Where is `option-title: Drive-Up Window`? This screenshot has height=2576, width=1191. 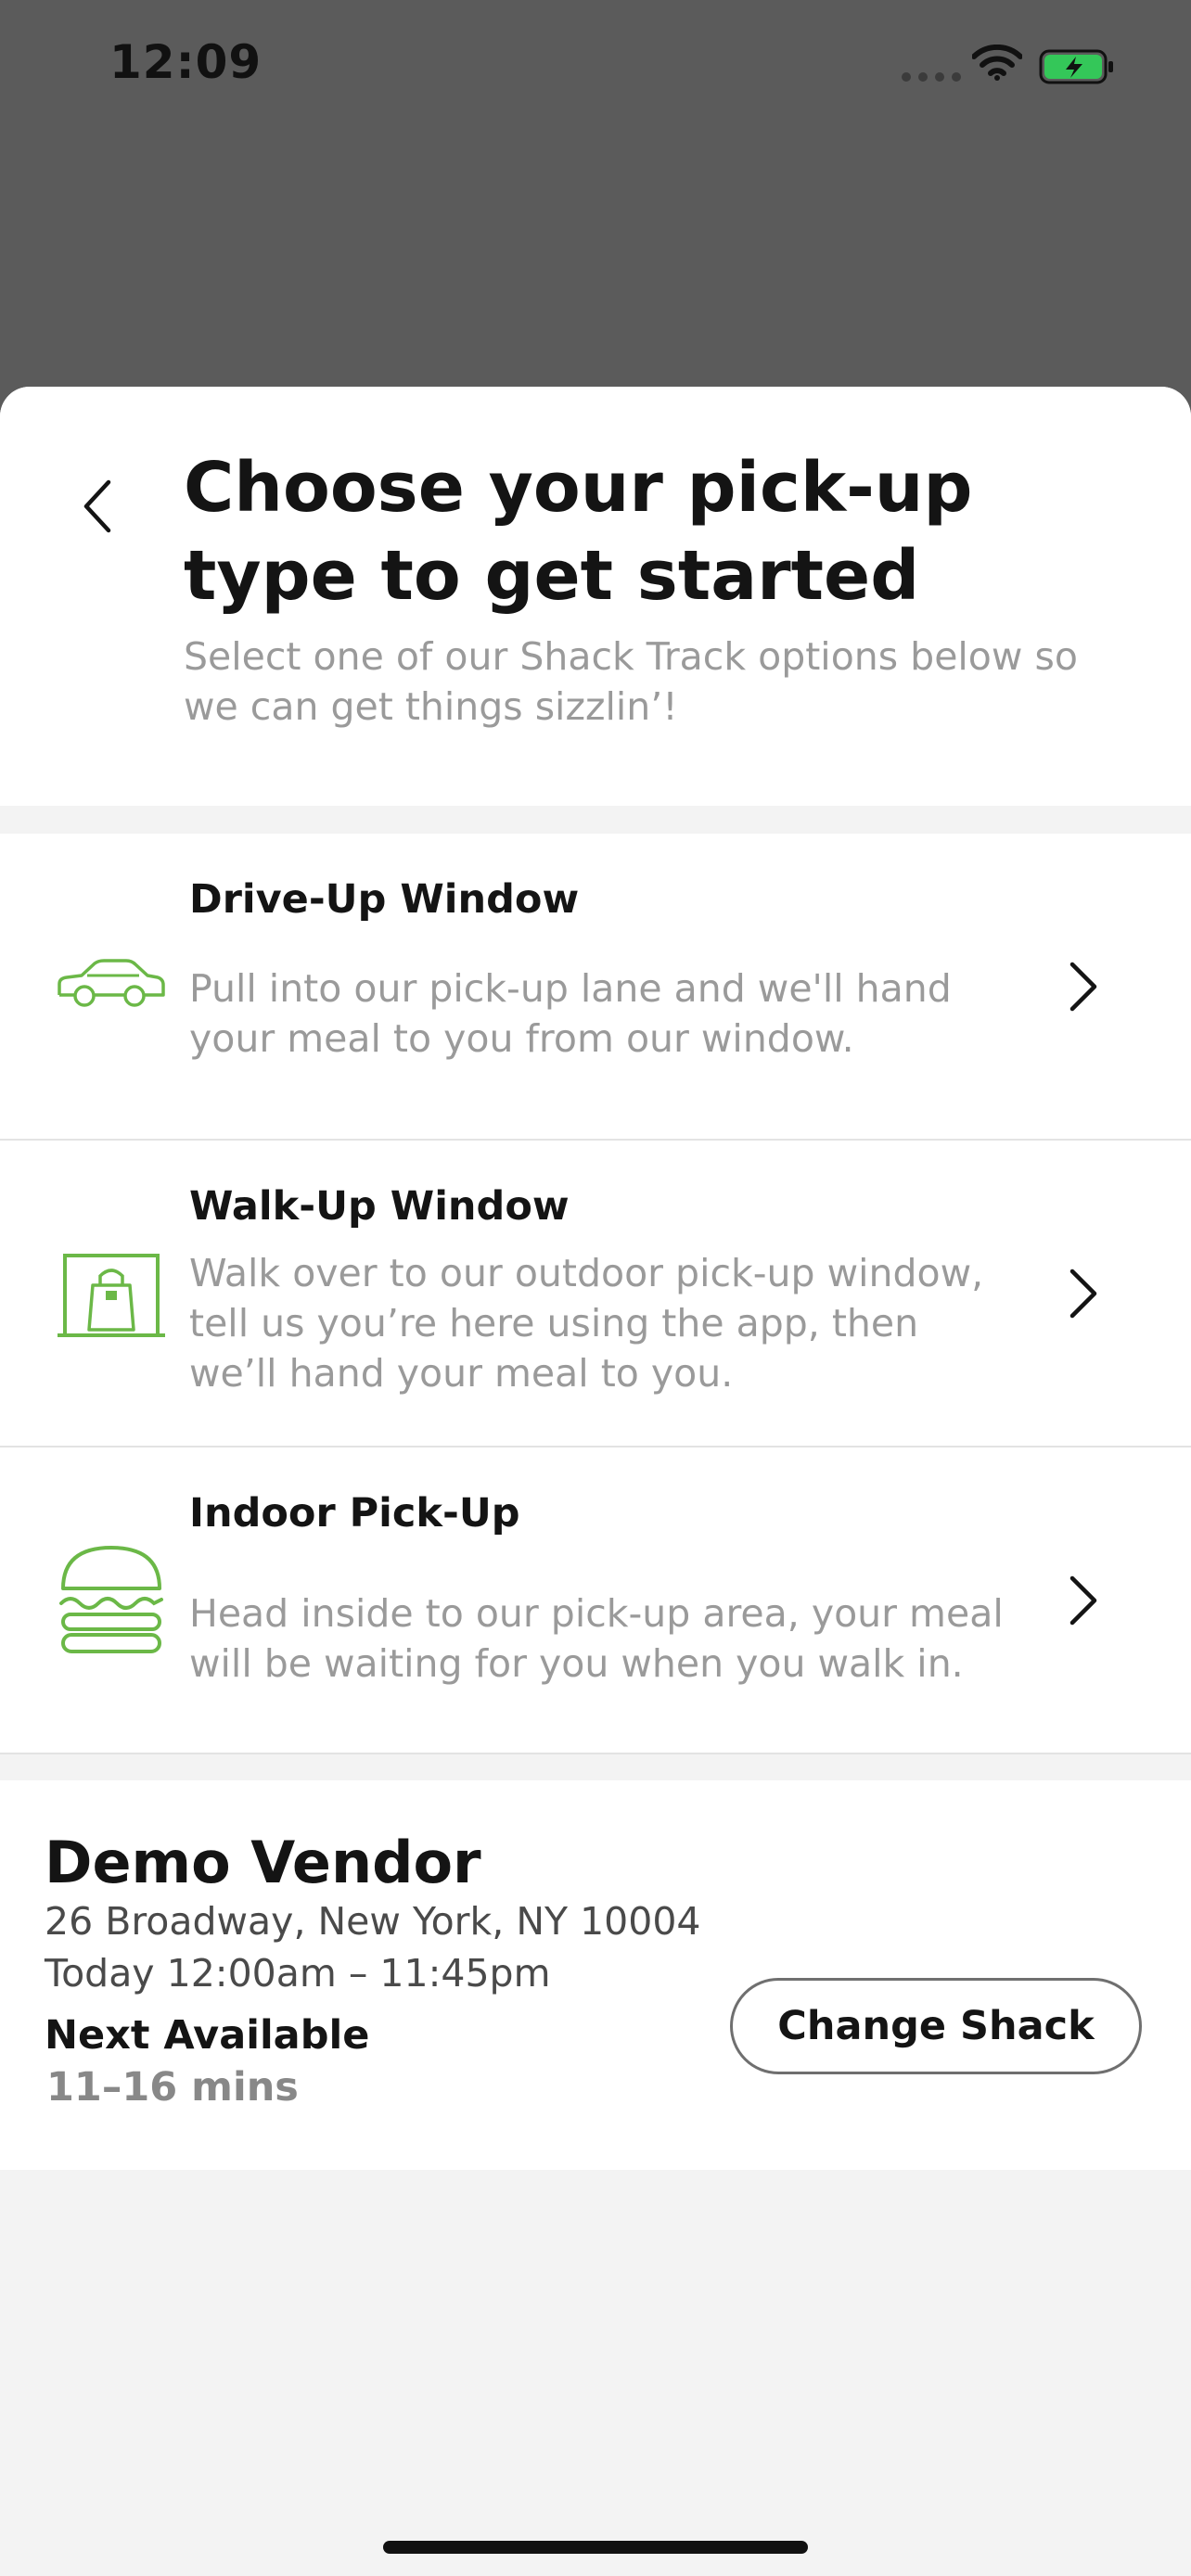
option-title: Drive-Up Window is located at coordinates (385, 900).